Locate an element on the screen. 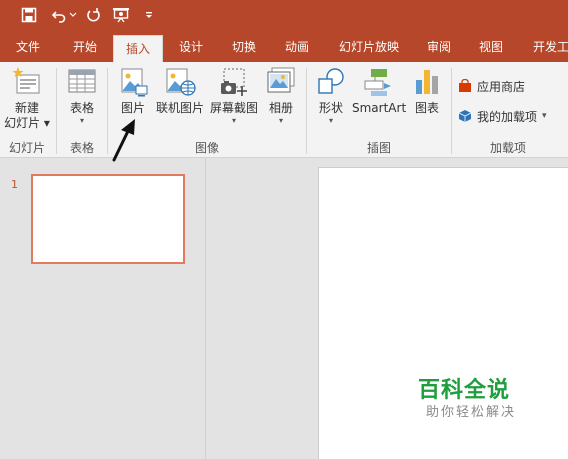  online-pictures-button: 联机图片 is located at coordinates (180, 91).